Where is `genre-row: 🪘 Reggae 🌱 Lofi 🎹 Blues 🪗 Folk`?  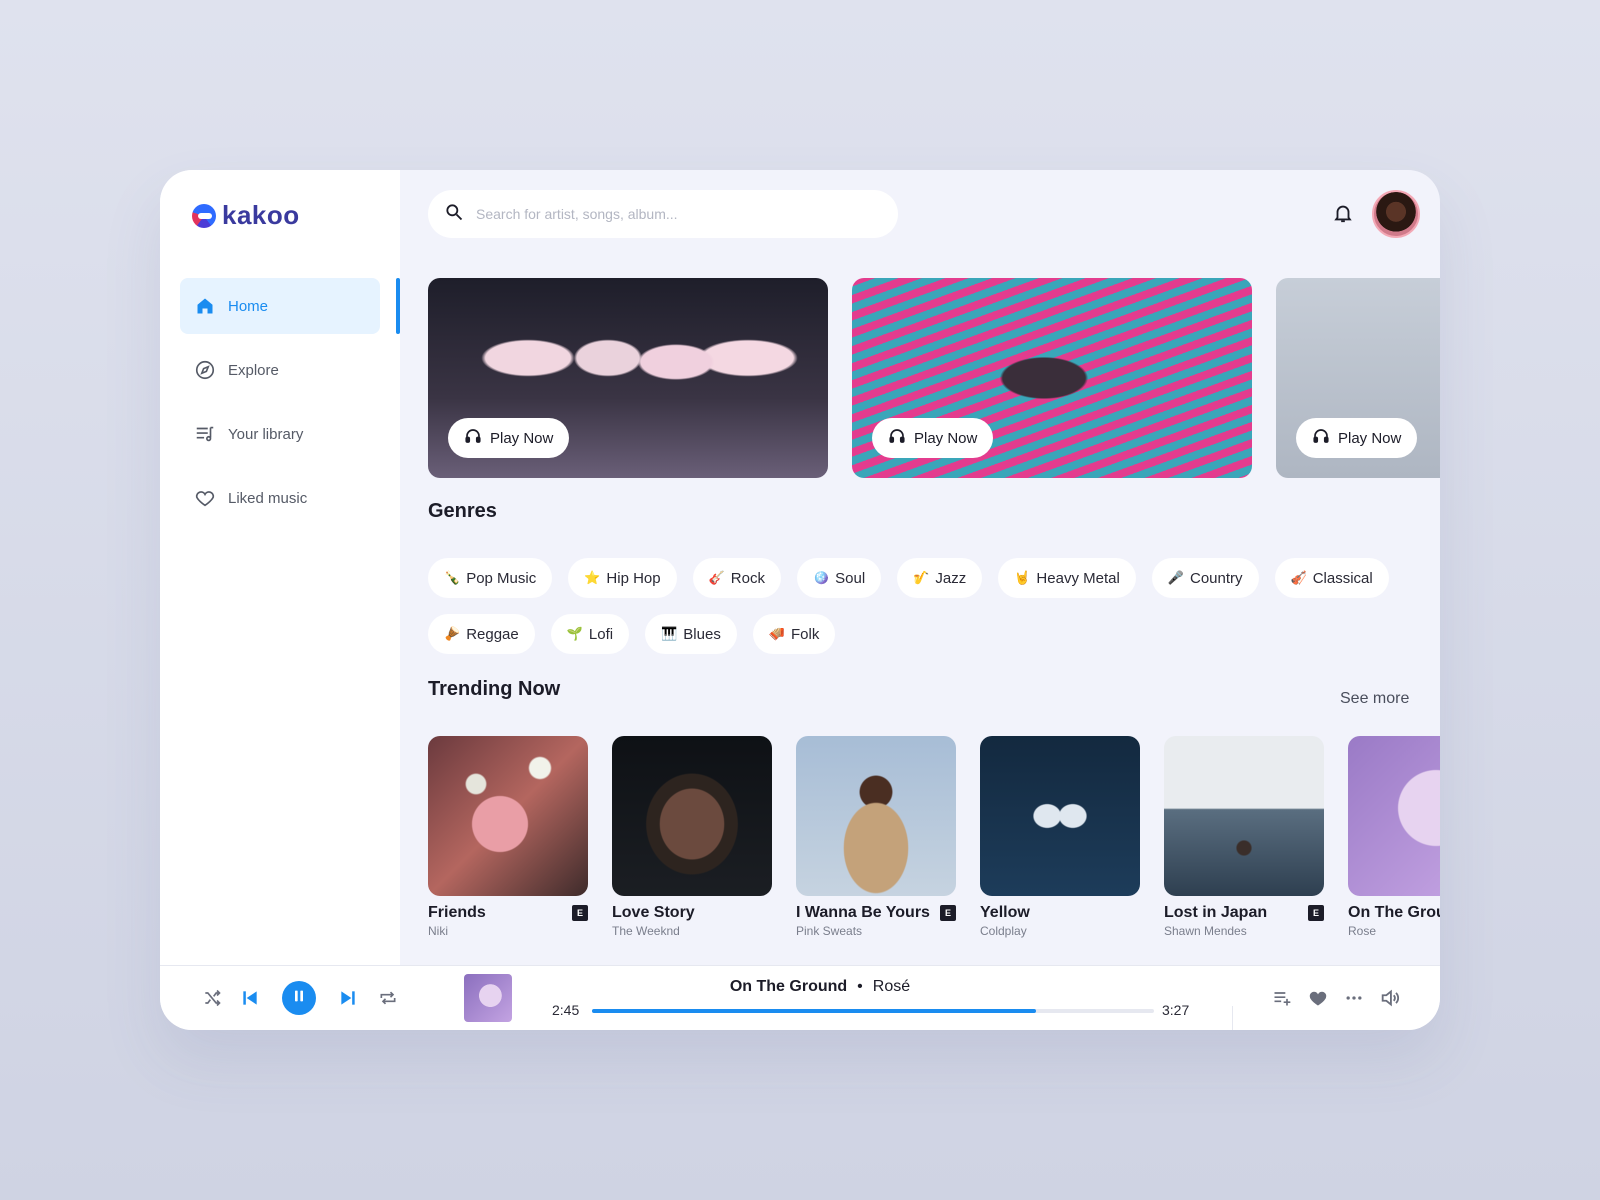 genre-row: 🪘 Reggae 🌱 Lofi 🎹 Blues 🪗 Folk is located at coordinates (928, 634).